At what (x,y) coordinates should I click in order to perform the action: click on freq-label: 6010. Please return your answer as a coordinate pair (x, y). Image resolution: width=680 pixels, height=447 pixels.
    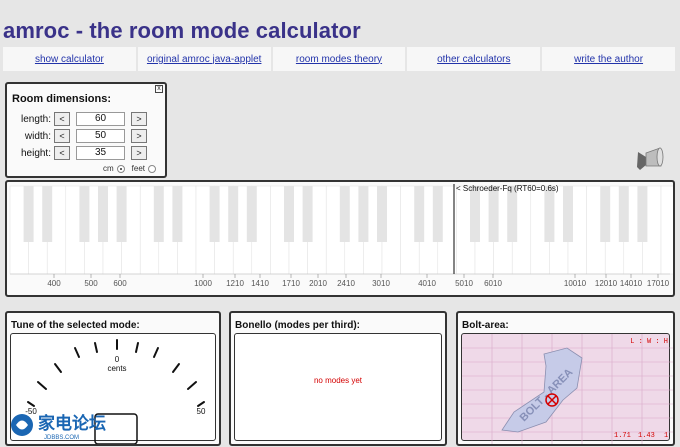
    Looking at the image, I should click on (493, 283).